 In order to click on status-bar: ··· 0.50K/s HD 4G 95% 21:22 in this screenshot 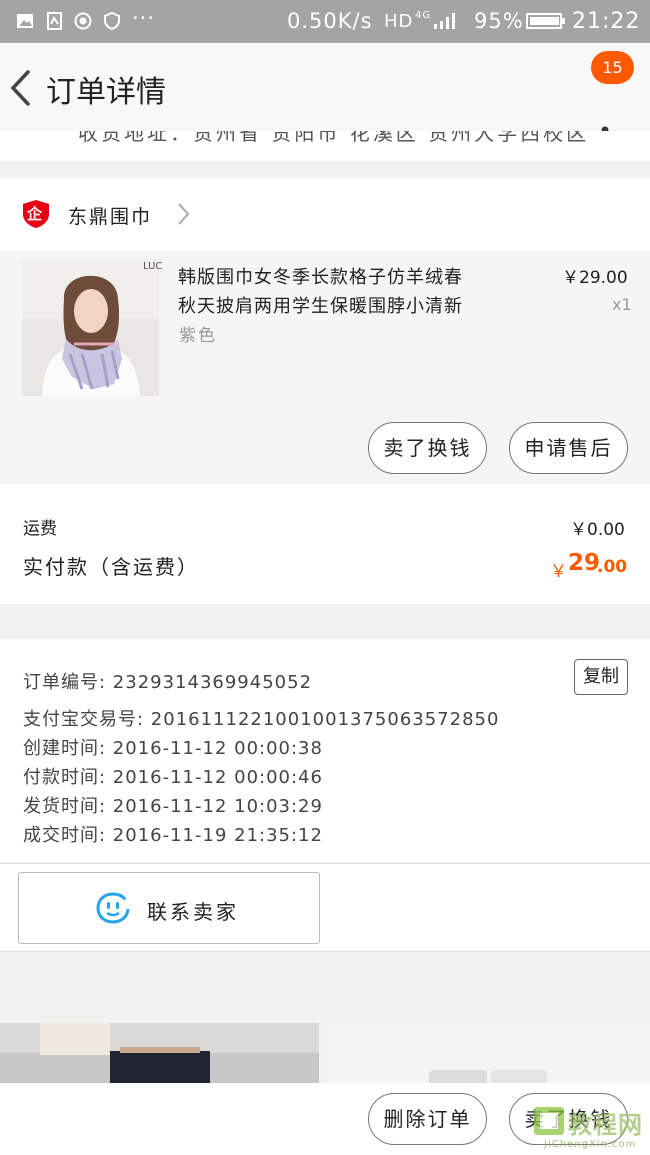, I will do `click(325, 21)`.